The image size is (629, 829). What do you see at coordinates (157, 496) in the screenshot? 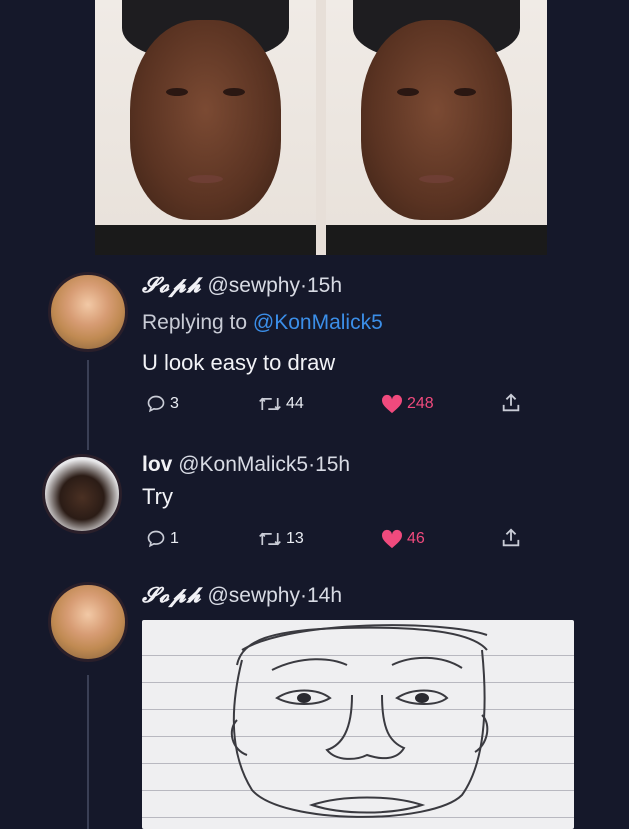
I see `tweet-text: Try` at bounding box center [157, 496].